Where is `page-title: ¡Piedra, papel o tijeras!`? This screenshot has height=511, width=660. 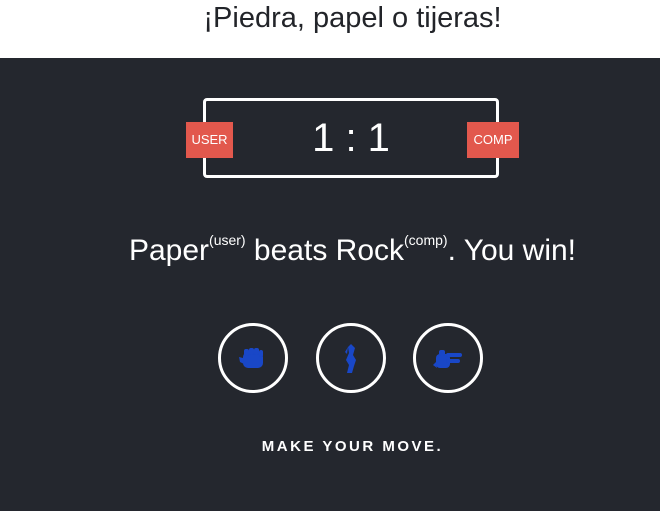
page-title: ¡Piedra, papel o tijeras! is located at coordinates (352, 18).